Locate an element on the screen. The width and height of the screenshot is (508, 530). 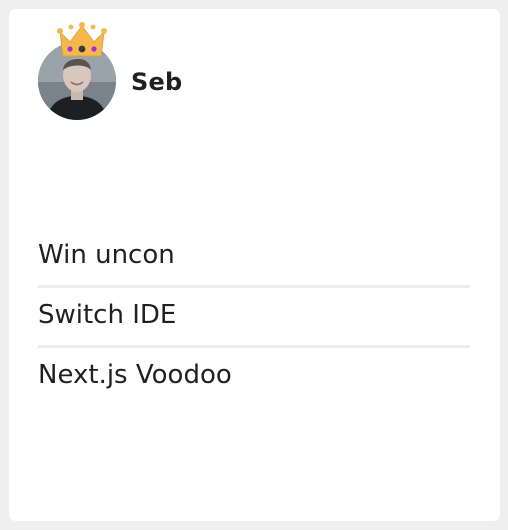
list-item: Switch IDE is located at coordinates (254, 318).